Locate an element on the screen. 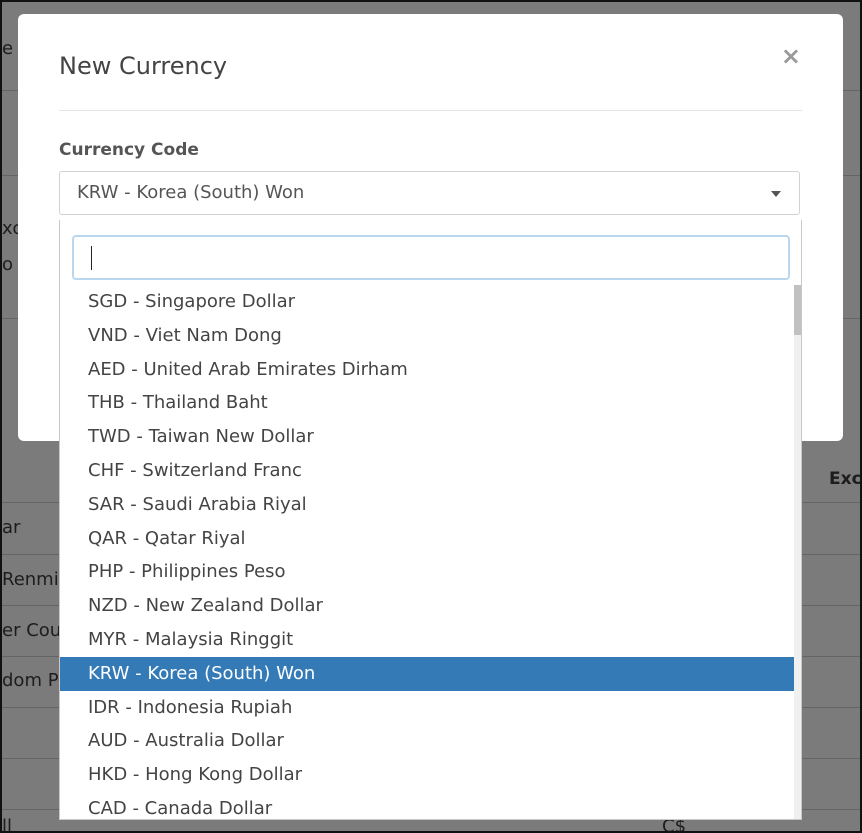  dialog-title: New Currency is located at coordinates (143, 66).